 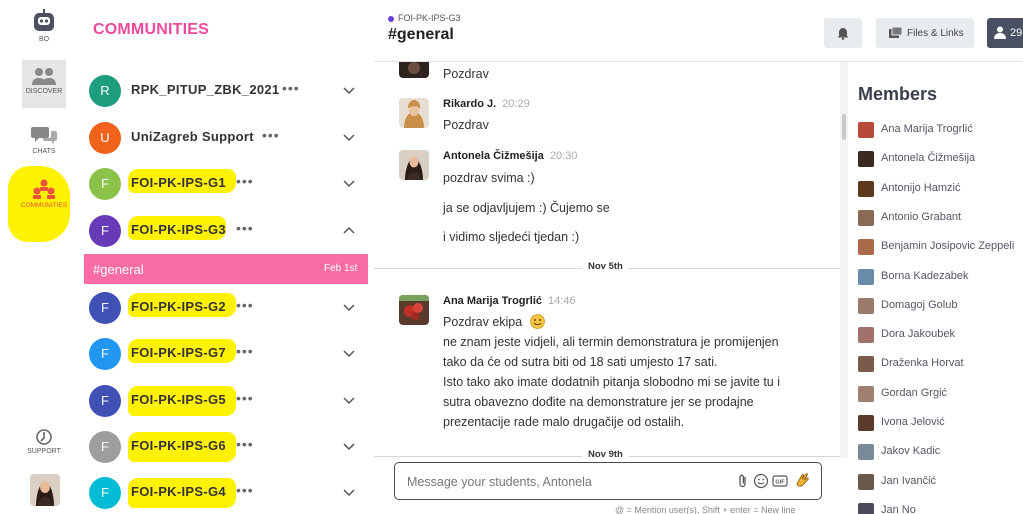 I want to click on member-item: Antonijo Hamzić, so click(x=940, y=189).